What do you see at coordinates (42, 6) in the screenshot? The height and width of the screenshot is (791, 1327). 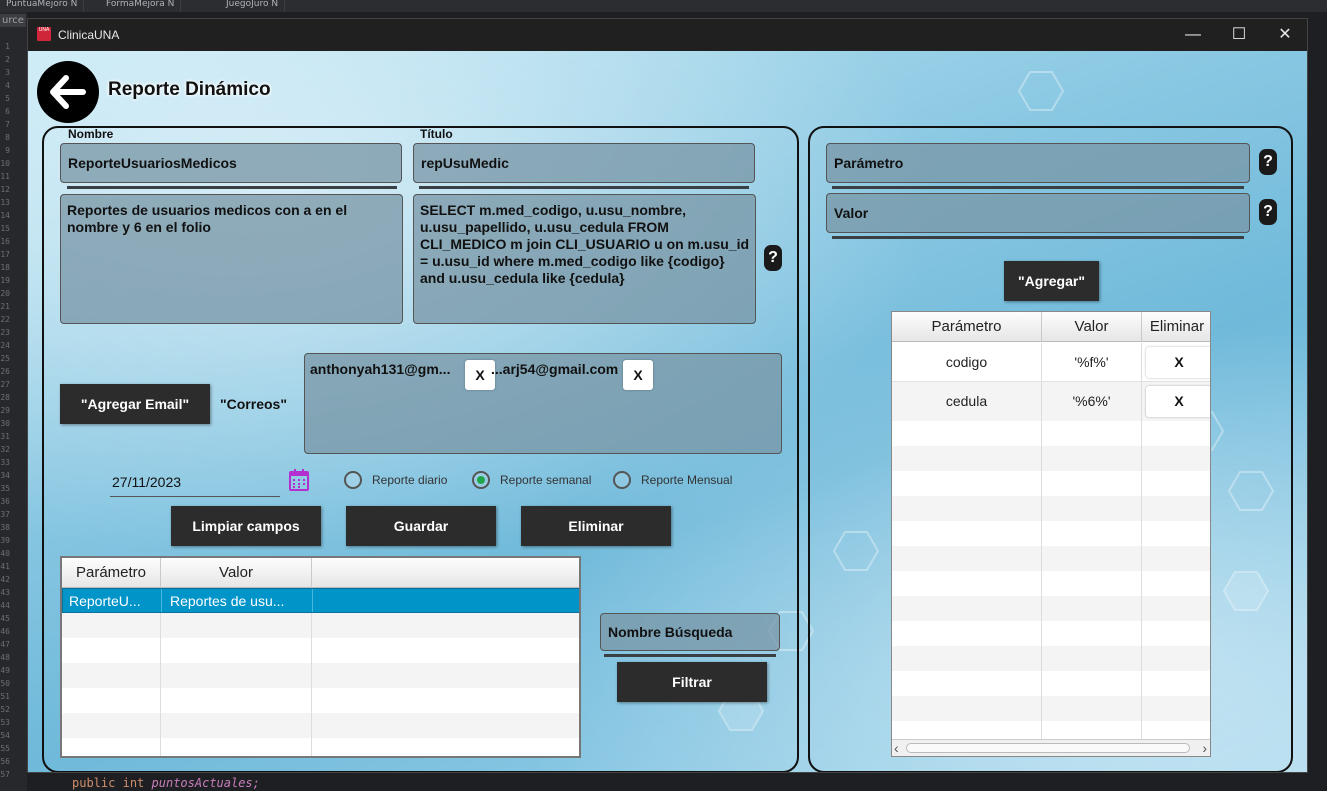 I see `ide-tab: PuntuaMejoro N` at bounding box center [42, 6].